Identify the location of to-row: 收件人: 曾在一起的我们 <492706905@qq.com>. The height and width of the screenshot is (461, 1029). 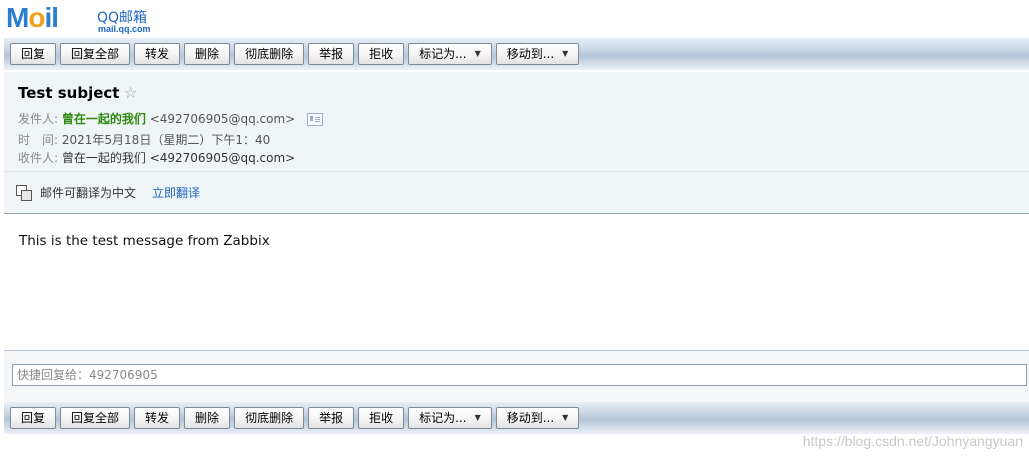
(156, 157).